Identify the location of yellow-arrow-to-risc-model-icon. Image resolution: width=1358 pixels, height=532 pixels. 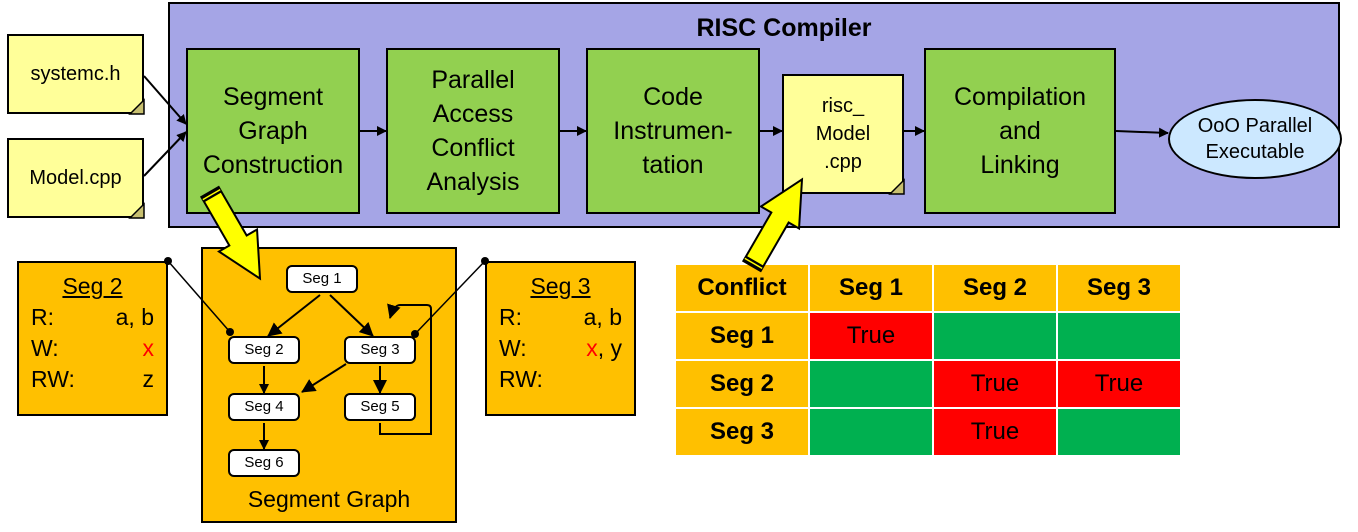
(772, 225).